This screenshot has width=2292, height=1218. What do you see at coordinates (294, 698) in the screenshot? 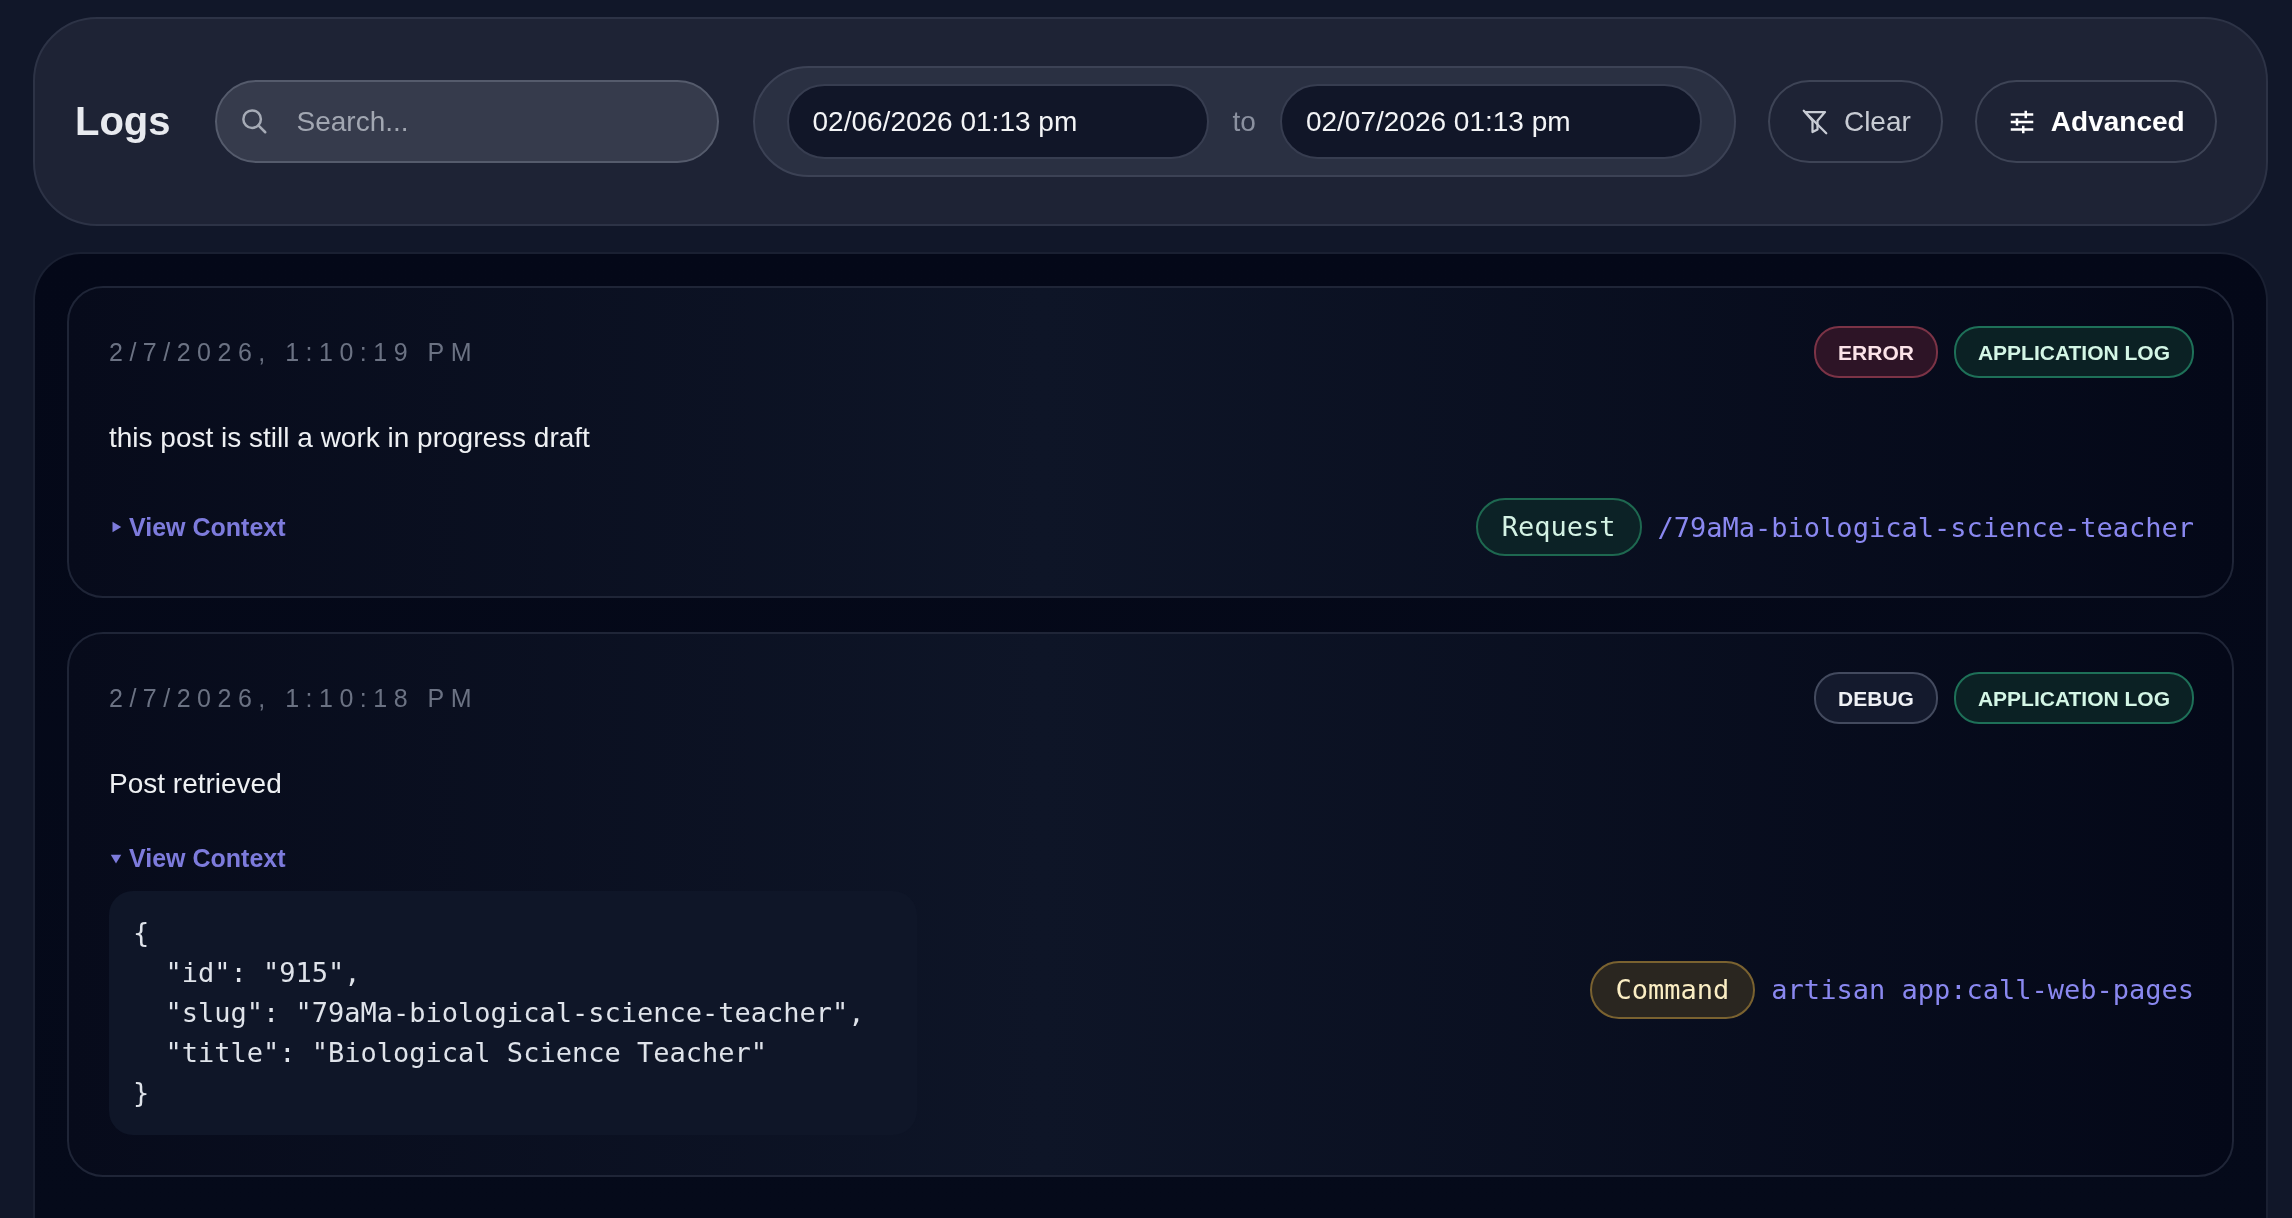
I see `log-timestamp: 2/7/2026, 1:10:18 PM` at bounding box center [294, 698].